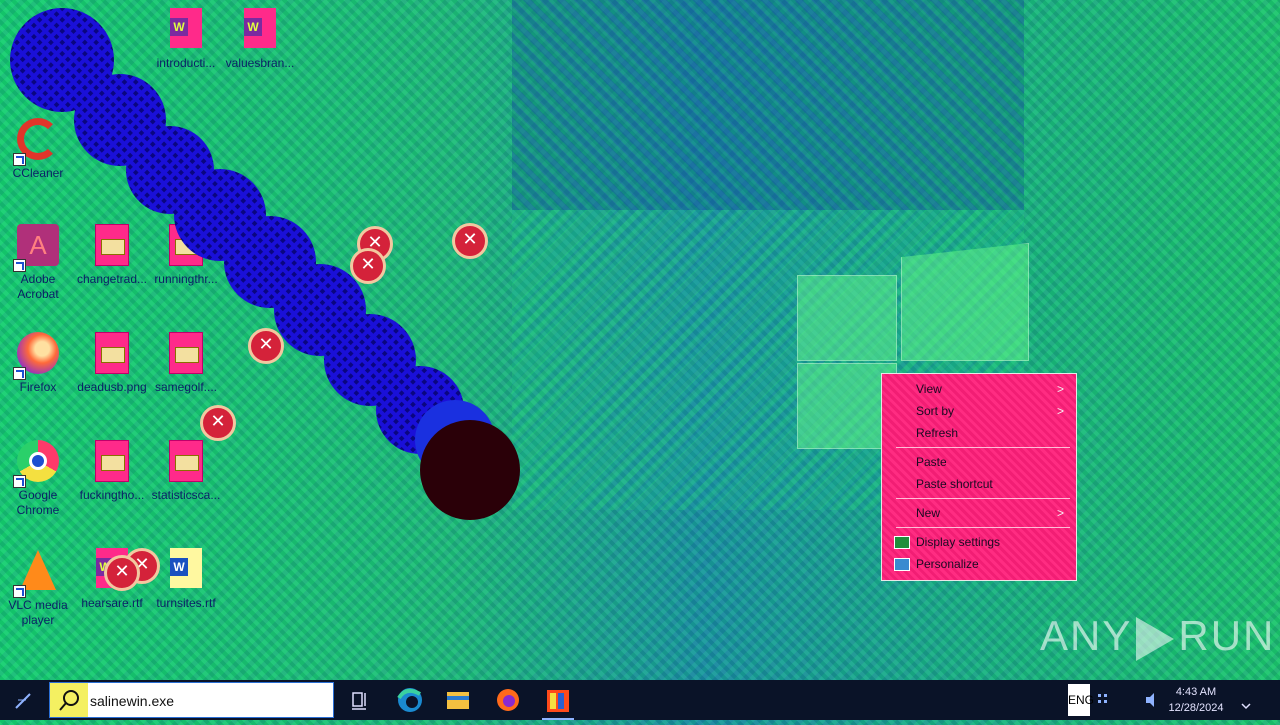 Image resolution: width=1280 pixels, height=725 pixels. What do you see at coordinates (1150, 700) in the screenshot?
I see `tray-volume-icon` at bounding box center [1150, 700].